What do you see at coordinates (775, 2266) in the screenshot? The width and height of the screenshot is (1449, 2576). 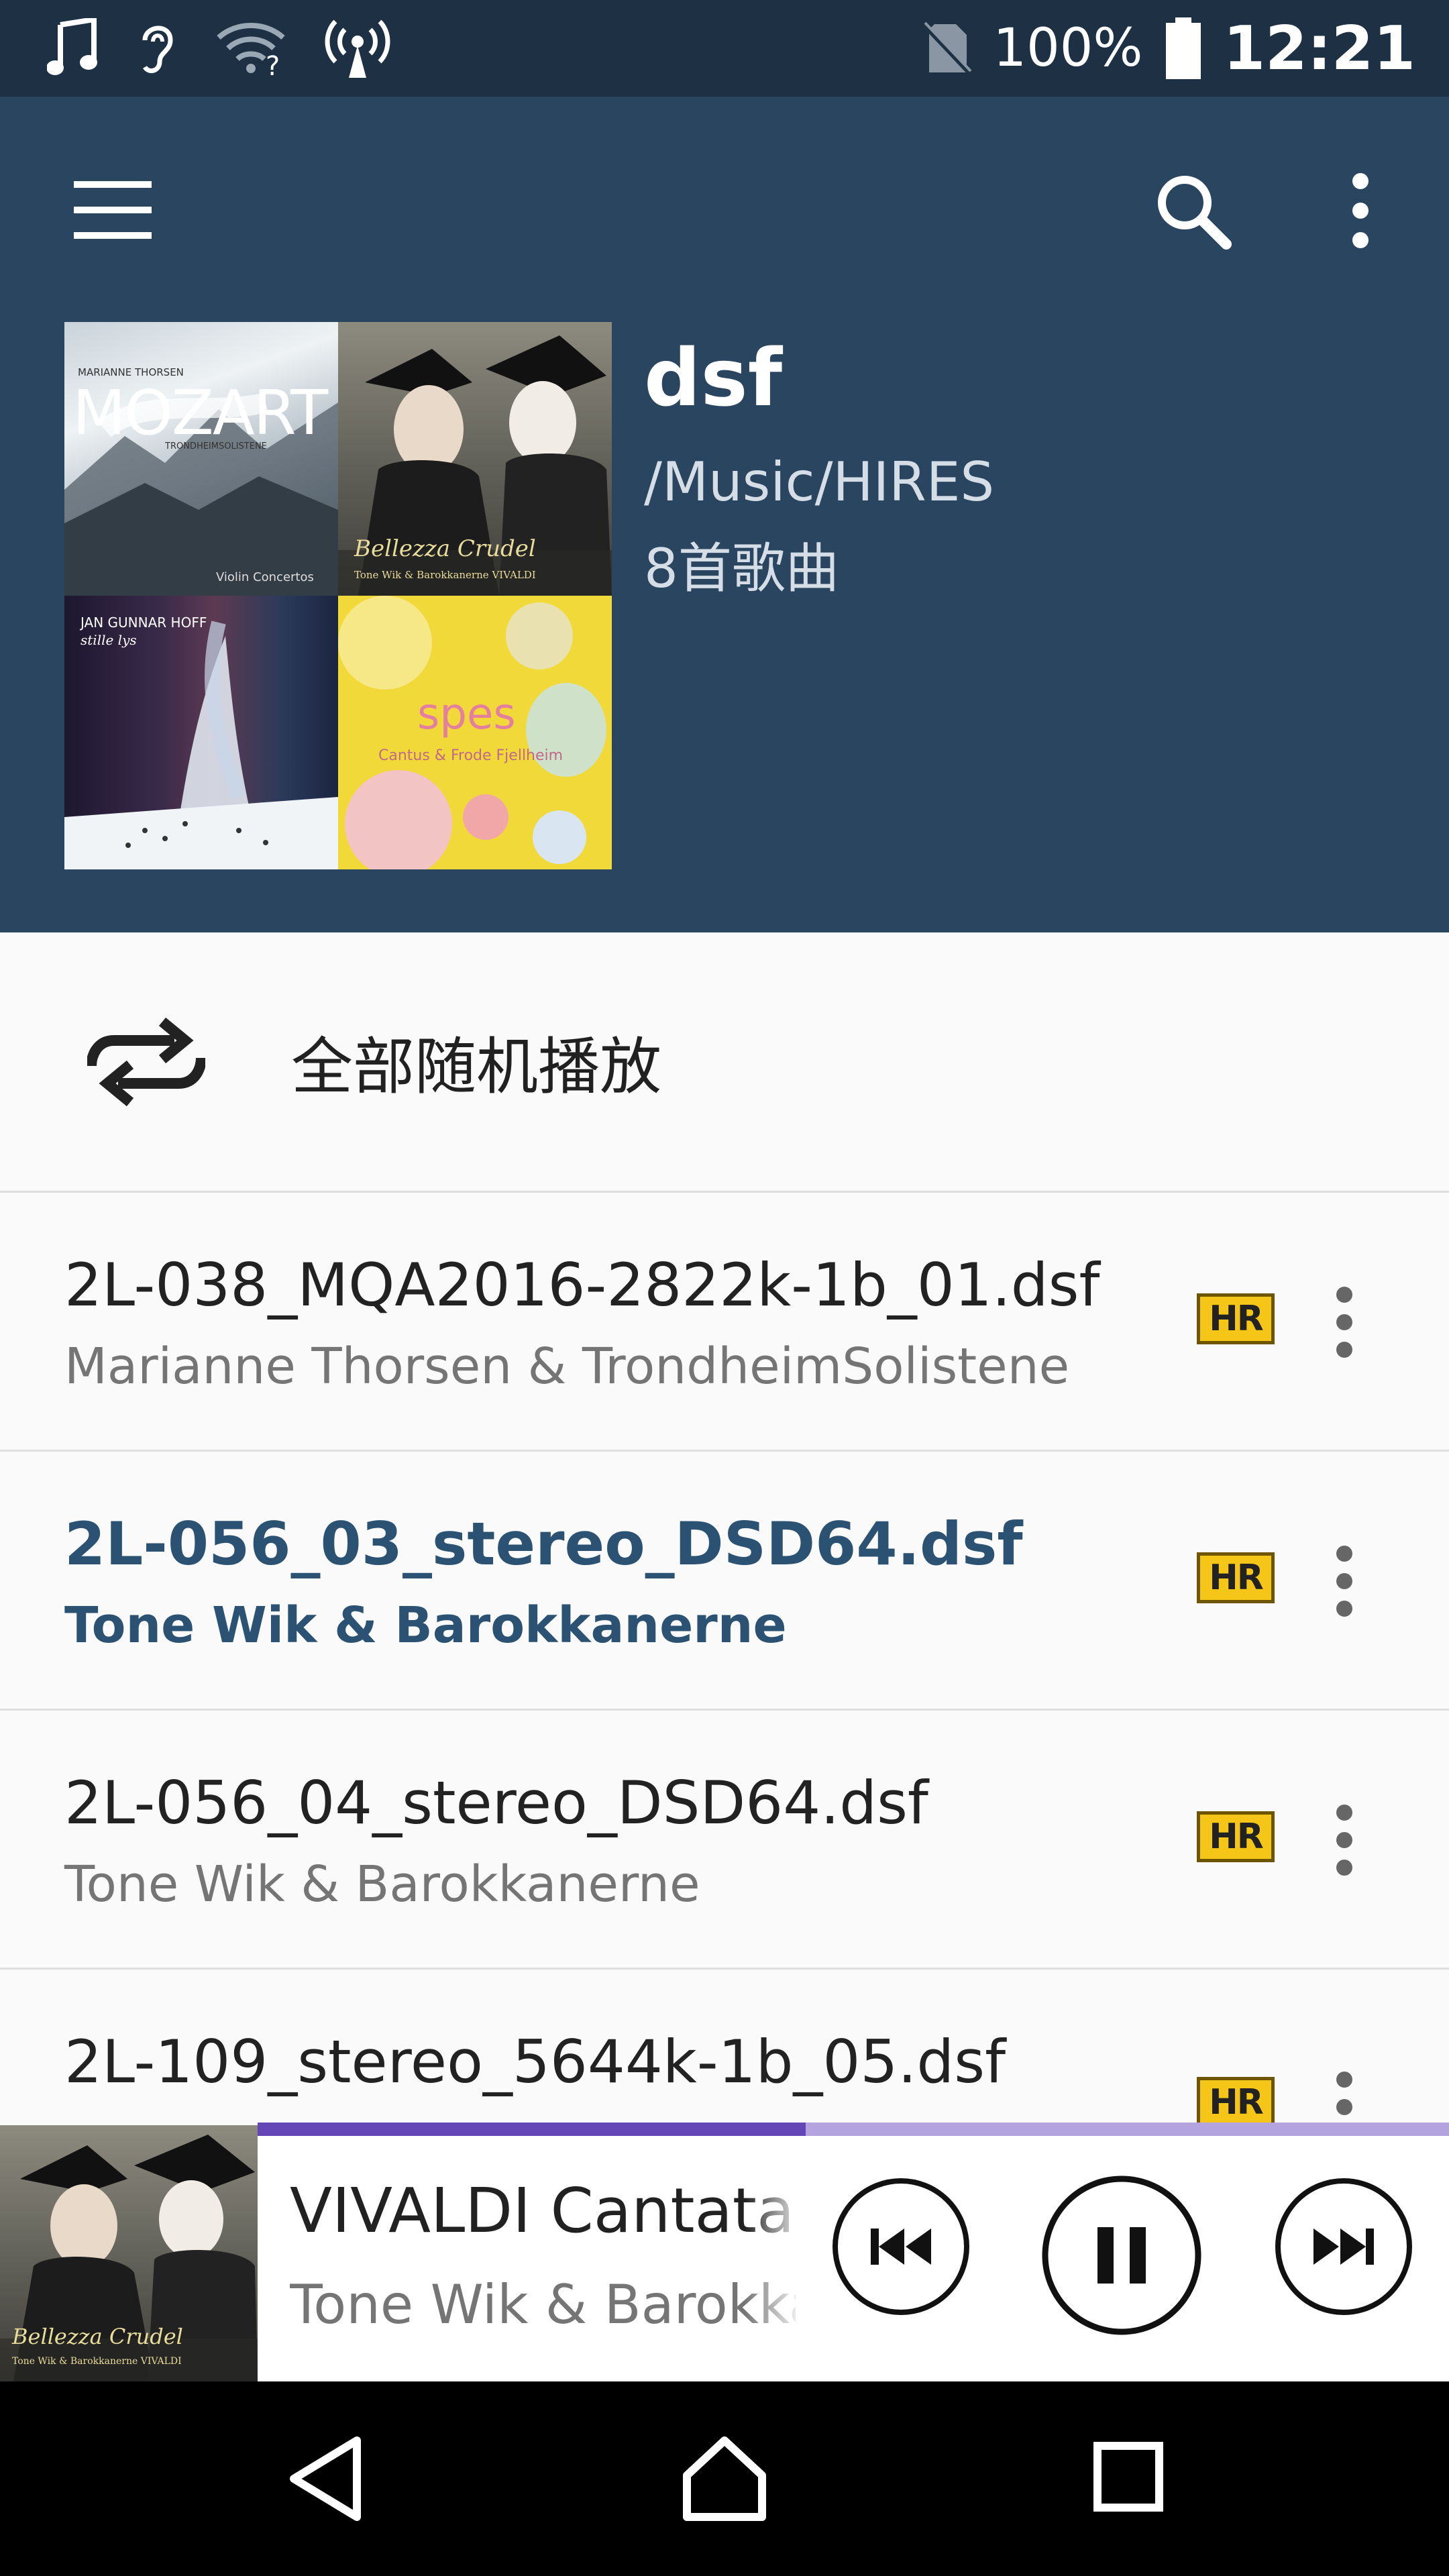 I see `text-fade` at bounding box center [775, 2266].